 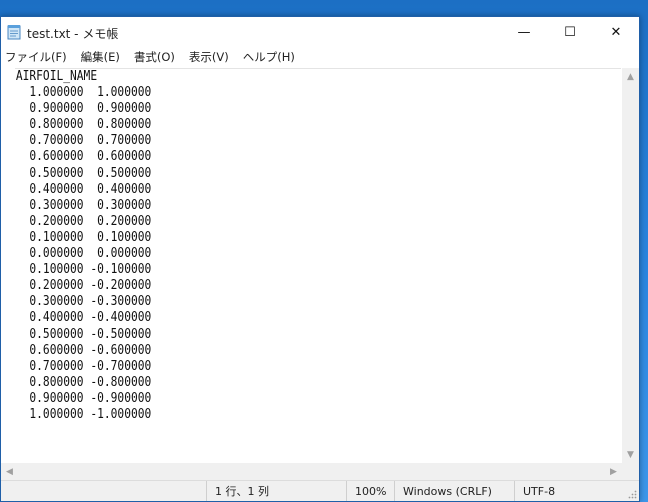 I want to click on notepad-icon, so click(x=14, y=32).